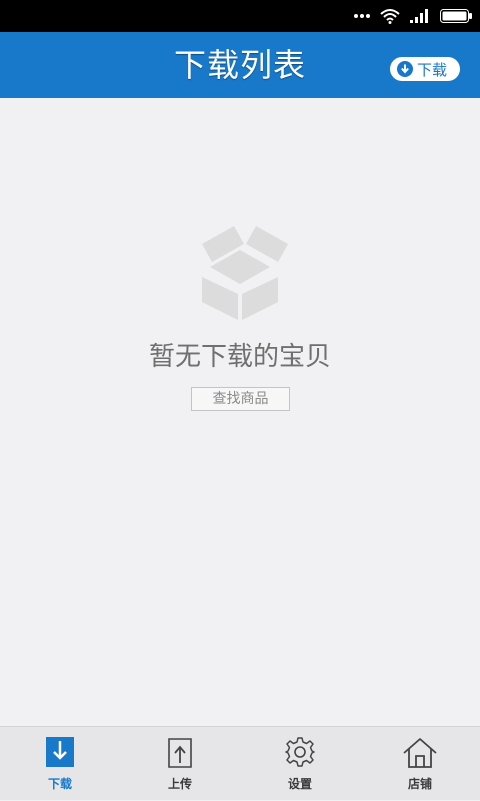  Describe the element at coordinates (390, 16) in the screenshot. I see `wifi-icon` at that location.